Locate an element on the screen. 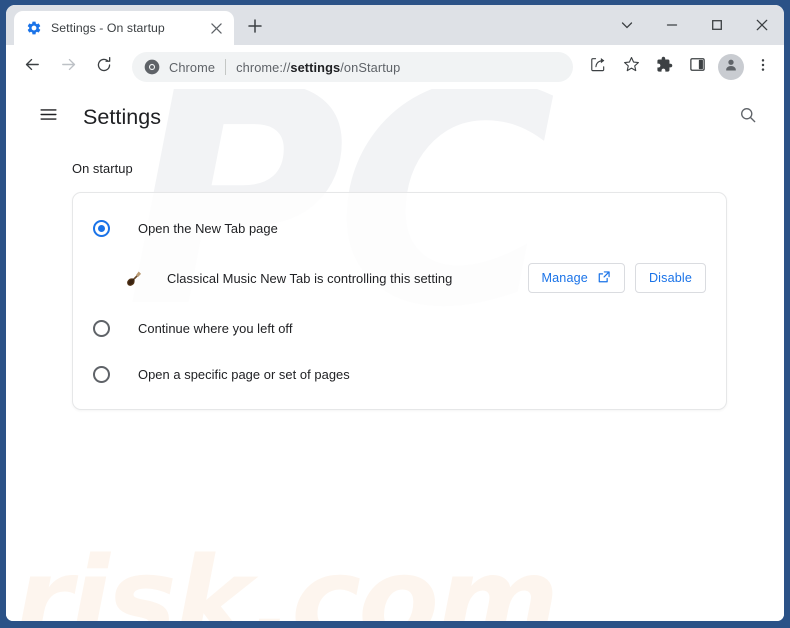 This screenshot has height=628, width=790. tab-title: Settings - On startup is located at coordinates (108, 28).